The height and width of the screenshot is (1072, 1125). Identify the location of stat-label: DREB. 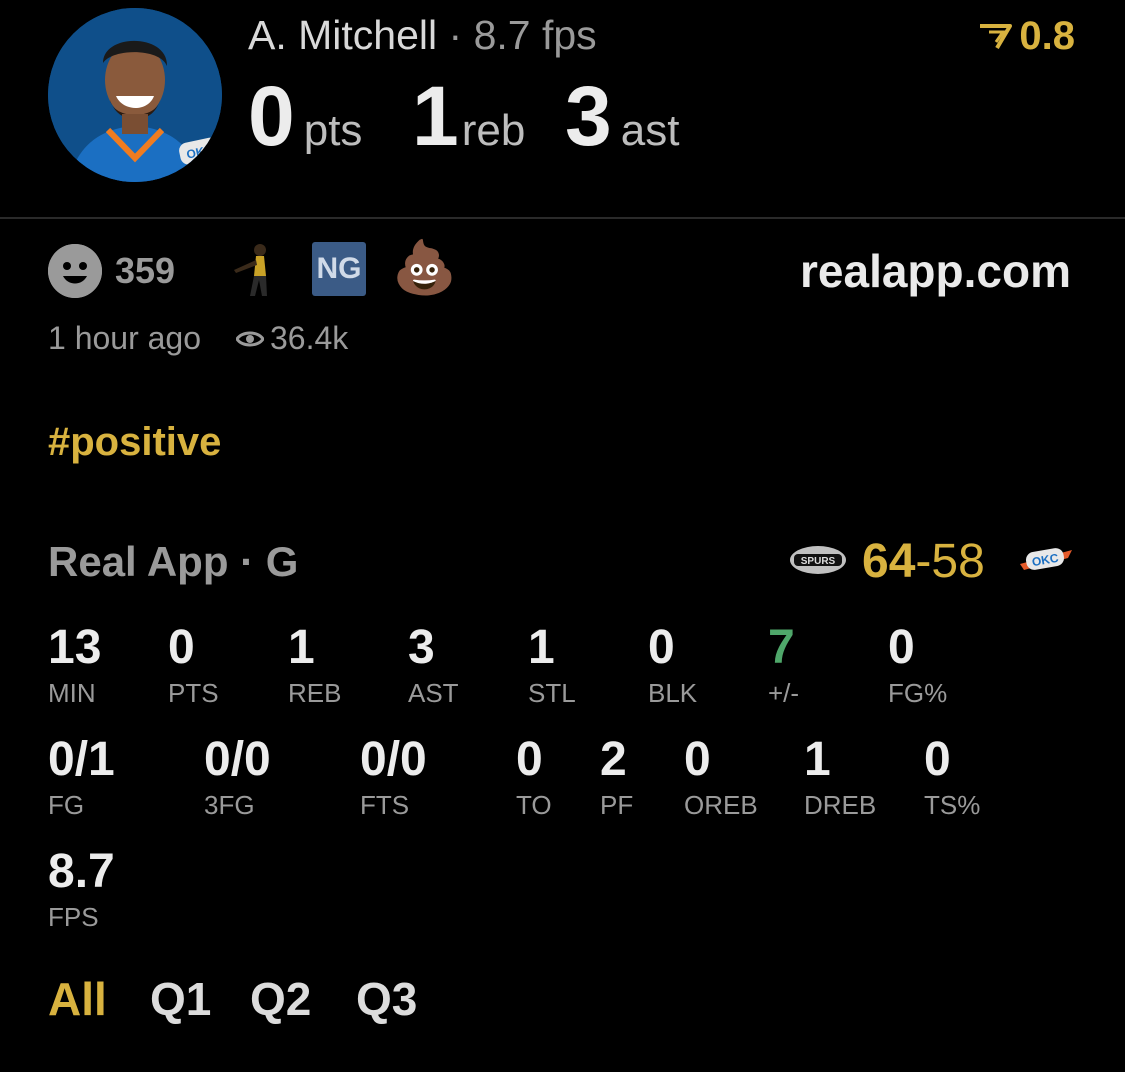
(840, 805).